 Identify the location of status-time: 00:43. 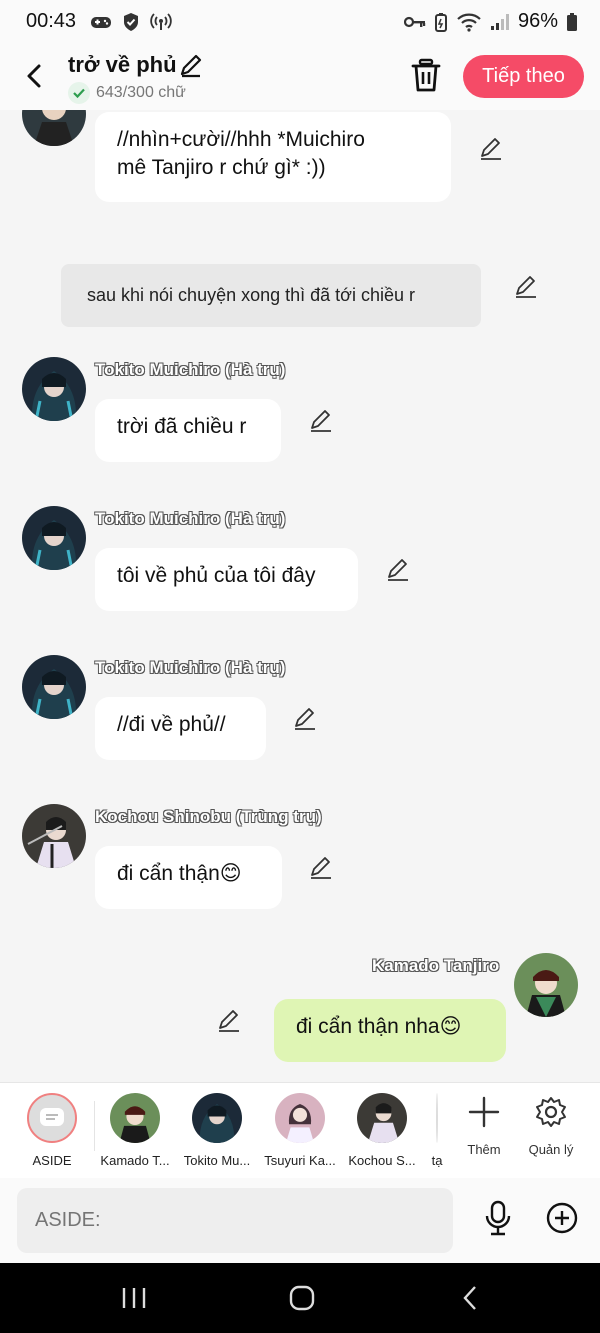
(51, 21).